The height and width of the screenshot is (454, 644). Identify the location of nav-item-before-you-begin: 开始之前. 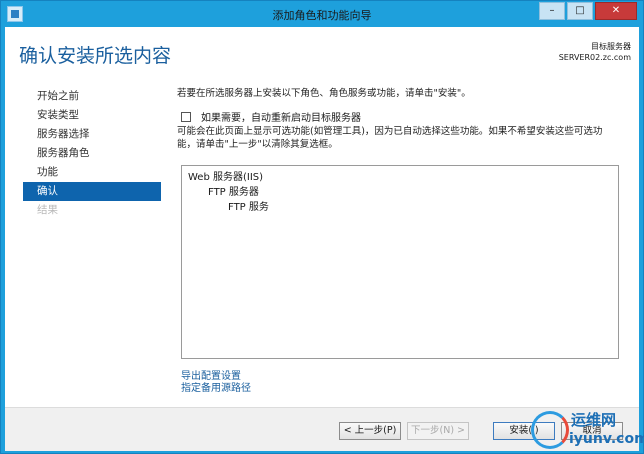
(92, 96).